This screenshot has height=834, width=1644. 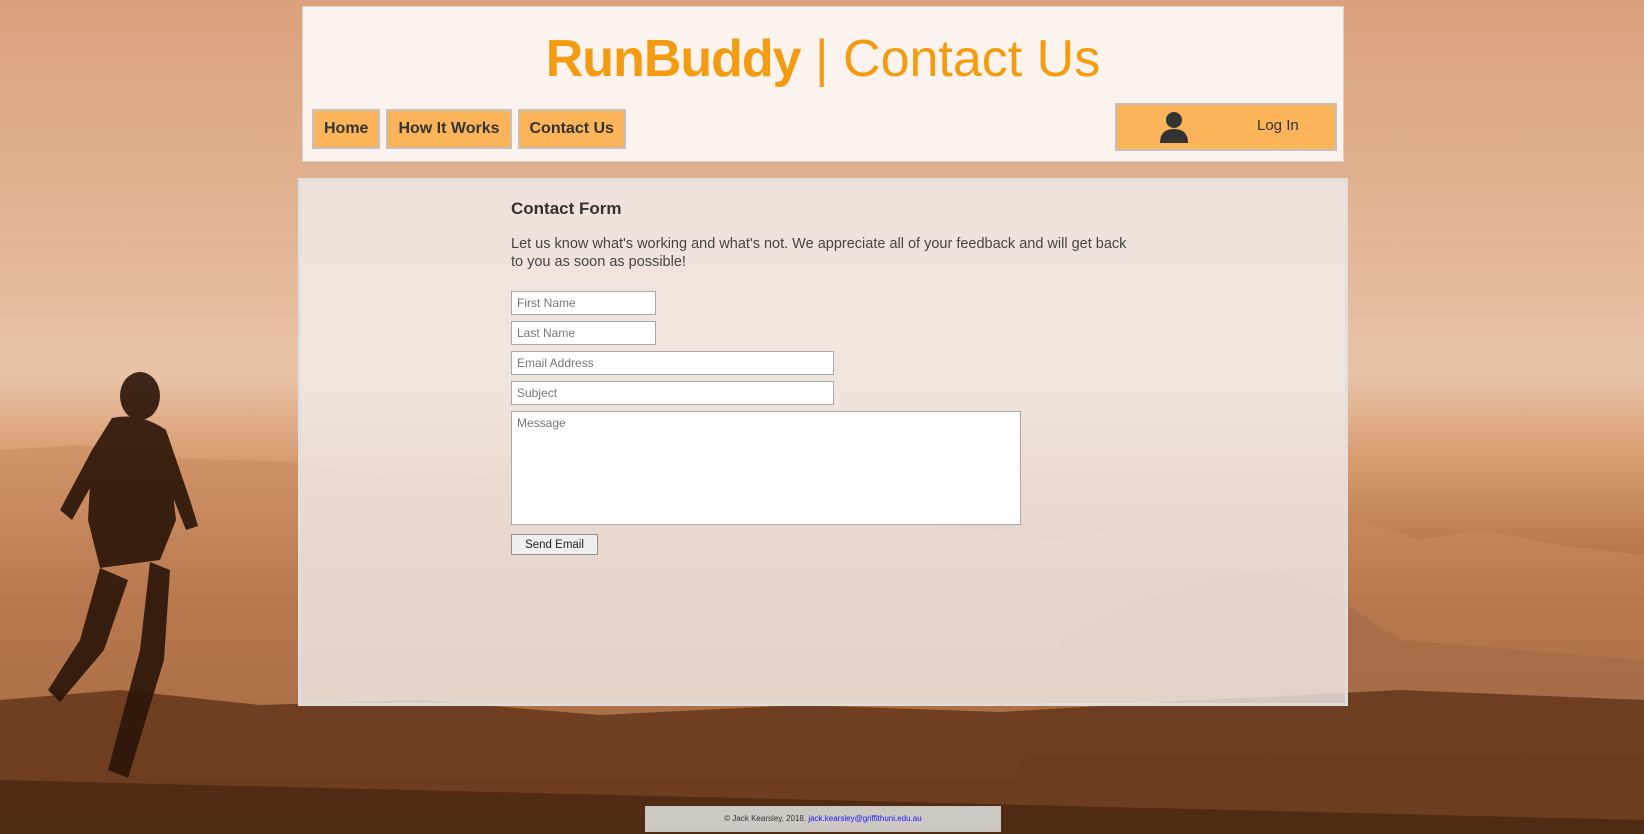 What do you see at coordinates (672, 393) in the screenshot?
I see `subject-input` at bounding box center [672, 393].